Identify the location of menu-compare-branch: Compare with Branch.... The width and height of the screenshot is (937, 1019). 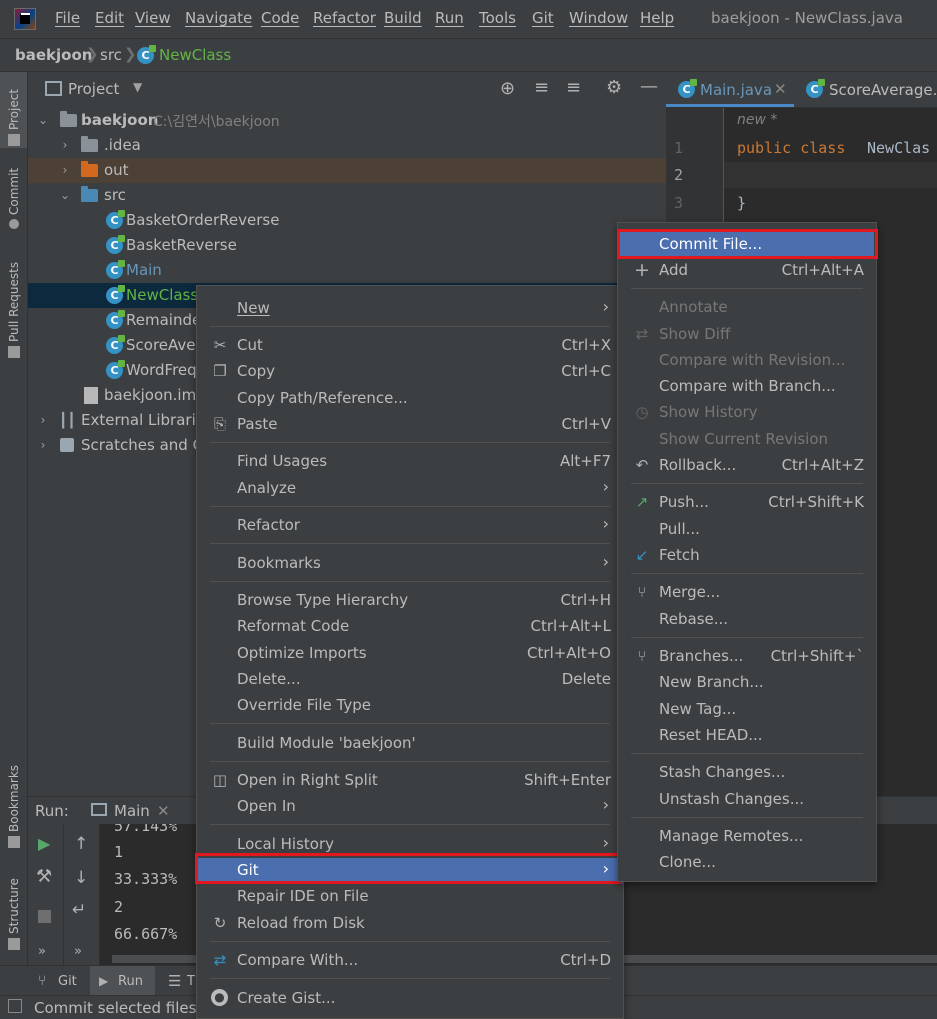
(747, 387).